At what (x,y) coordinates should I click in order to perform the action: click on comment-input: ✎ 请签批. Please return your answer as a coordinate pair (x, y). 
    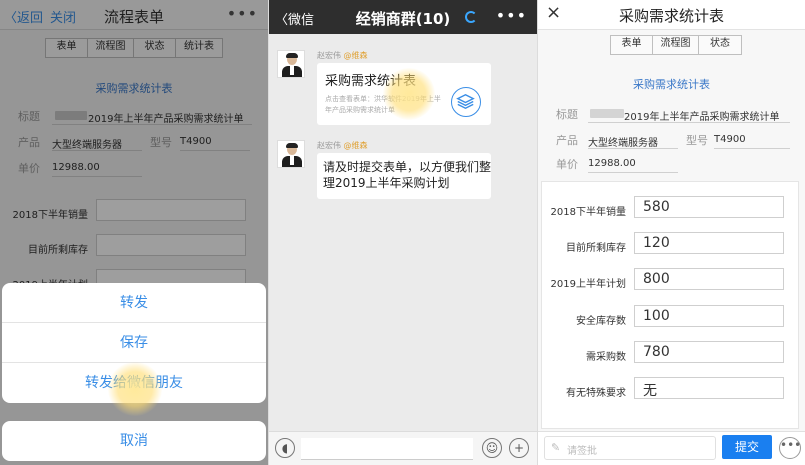
    Looking at the image, I should click on (630, 448).